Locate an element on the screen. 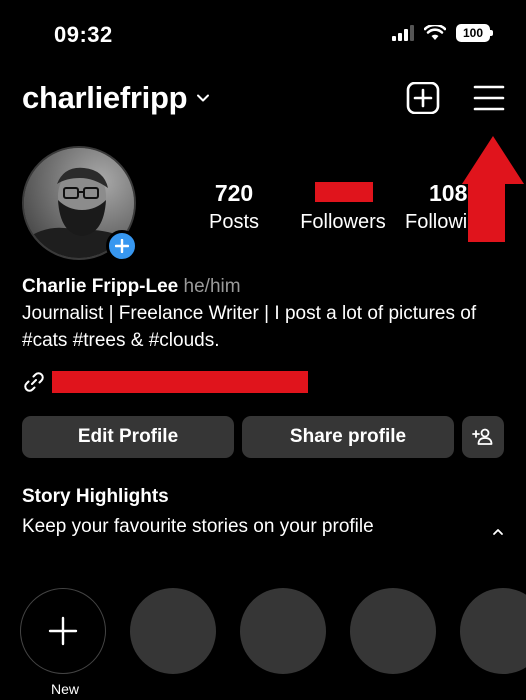  profile-name-line: Charlie Fripp-Lee he/him is located at coordinates (131, 287).